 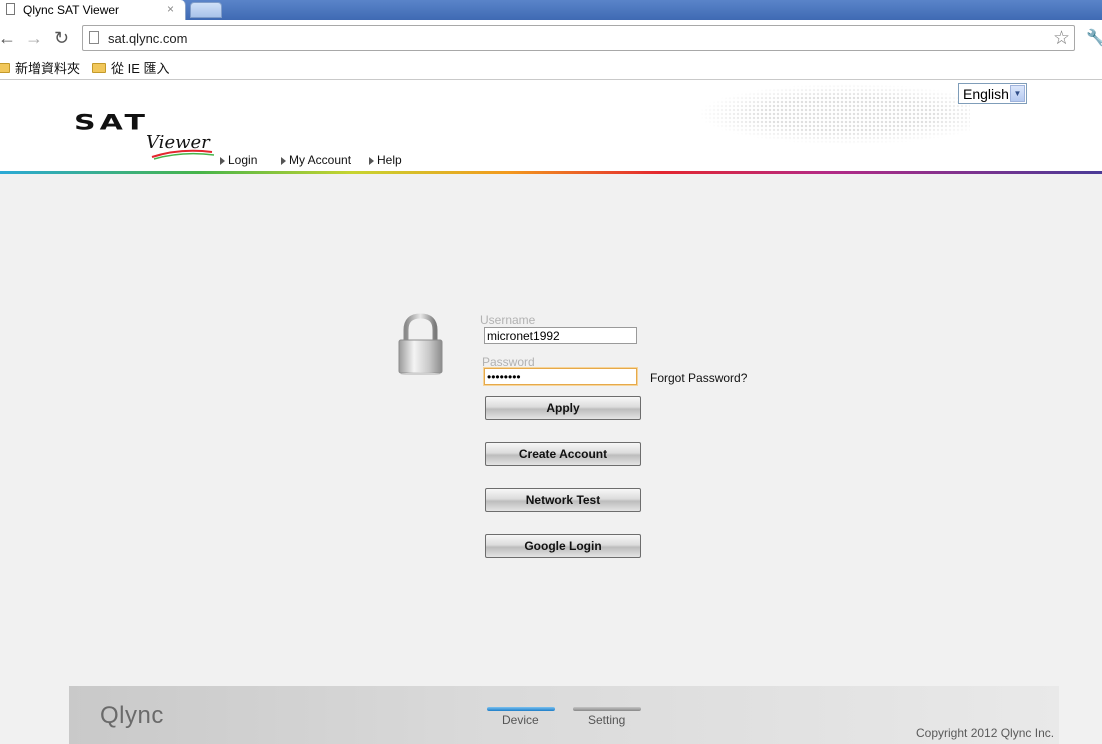 I want to click on lock-icon, so click(x=420, y=344).